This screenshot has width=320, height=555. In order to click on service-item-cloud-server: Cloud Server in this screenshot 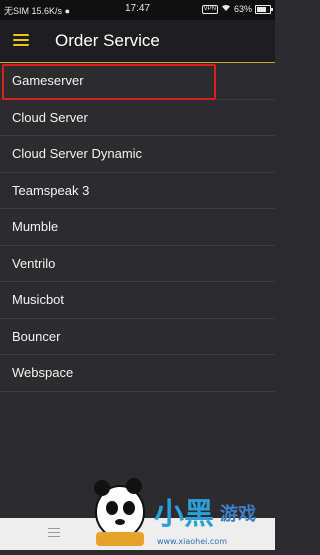, I will do `click(137, 118)`.